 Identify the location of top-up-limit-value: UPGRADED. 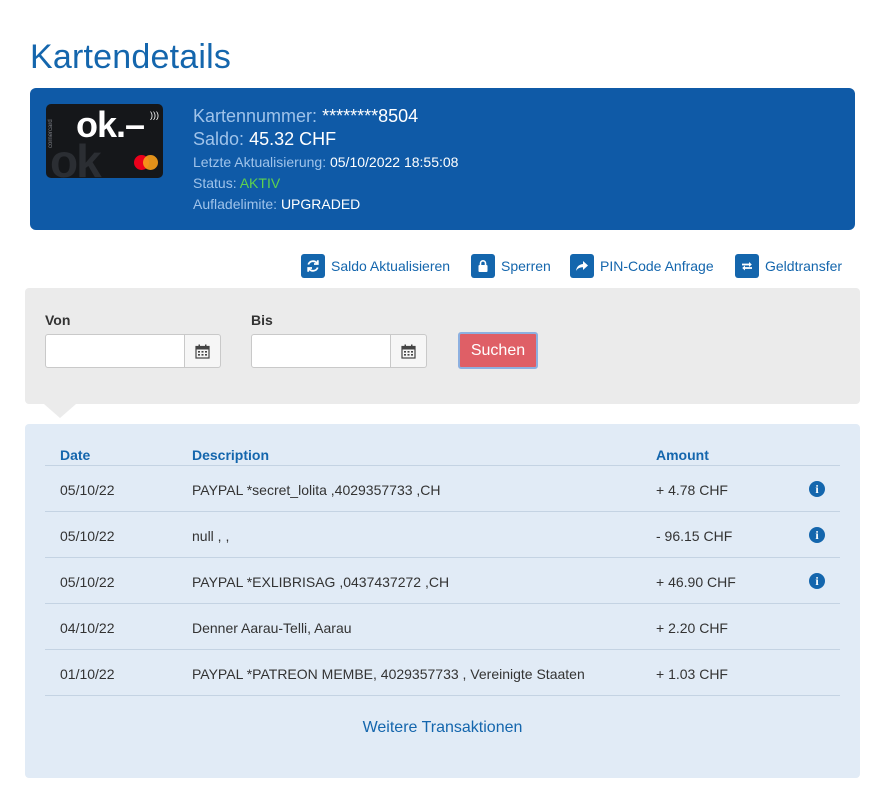
(320, 204).